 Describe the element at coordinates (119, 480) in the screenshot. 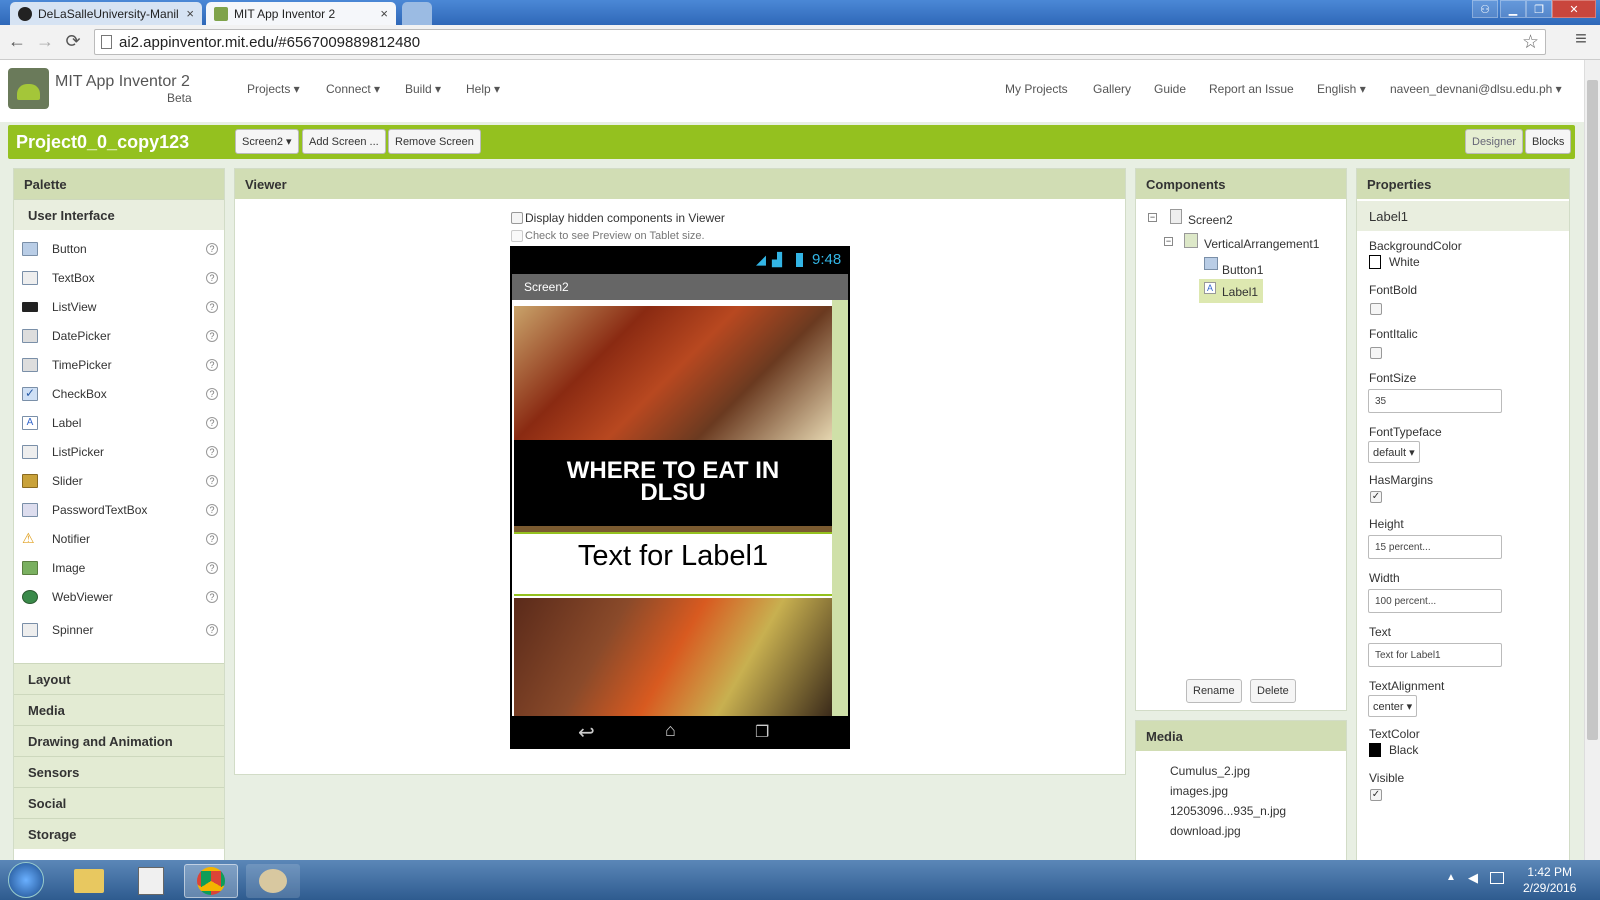

I see `palette-item-slider: Slider?` at that location.